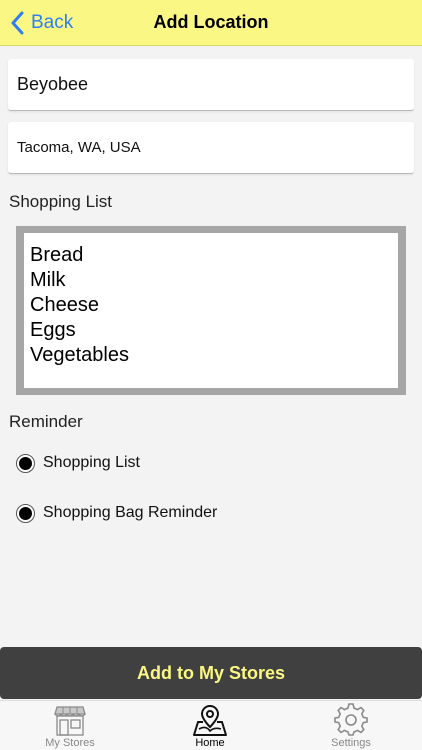 This screenshot has width=422, height=750. I want to click on nav-bar: Back Add Location, so click(211, 23).